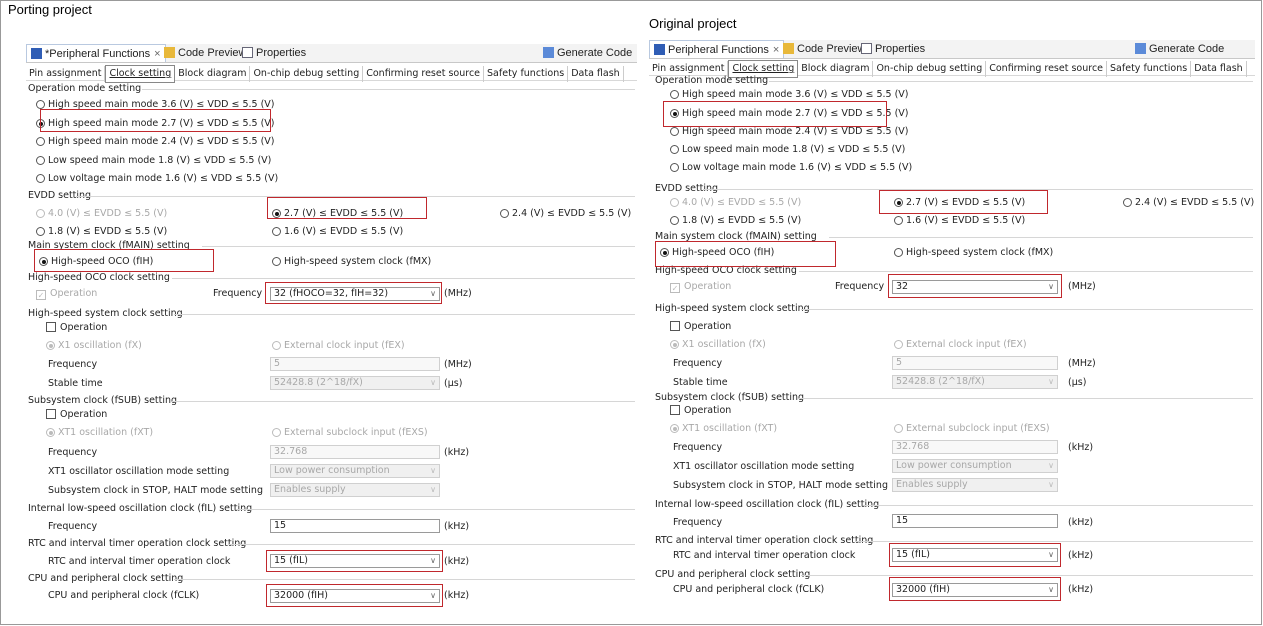 The width and height of the screenshot is (1263, 626). What do you see at coordinates (140, 74) in the screenshot?
I see `subtab-clock-setting: Clock setting` at bounding box center [140, 74].